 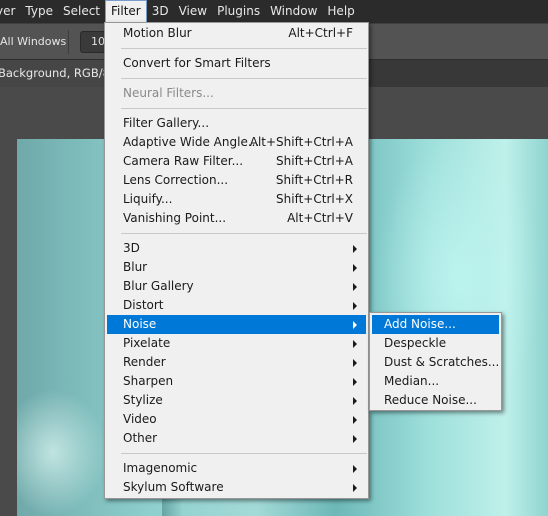 What do you see at coordinates (236, 324) in the screenshot?
I see `menu-item-noise: Noise` at bounding box center [236, 324].